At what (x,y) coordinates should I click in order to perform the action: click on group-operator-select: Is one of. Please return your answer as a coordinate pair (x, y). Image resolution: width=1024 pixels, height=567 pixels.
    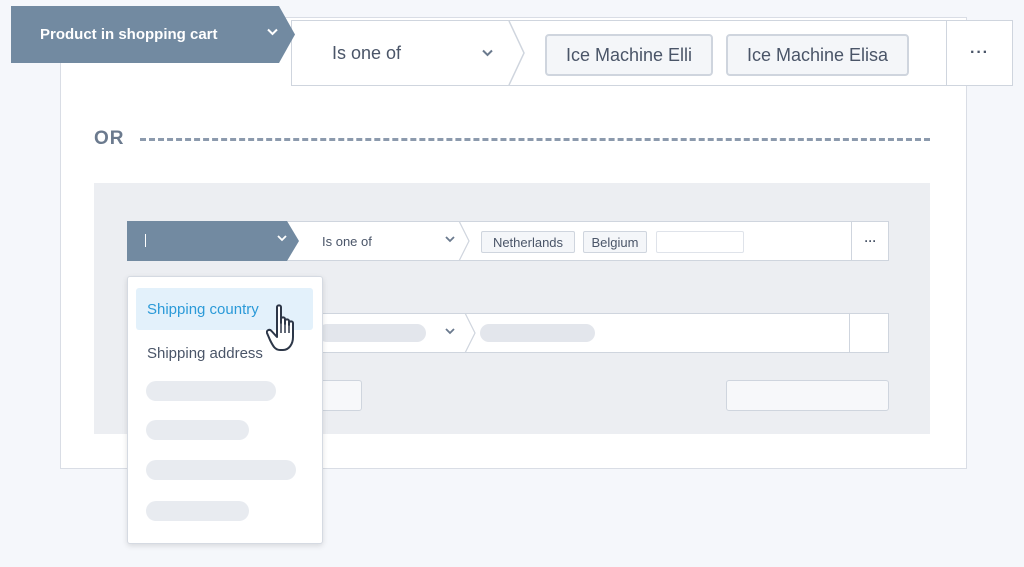
    Looking at the image, I should click on (347, 241).